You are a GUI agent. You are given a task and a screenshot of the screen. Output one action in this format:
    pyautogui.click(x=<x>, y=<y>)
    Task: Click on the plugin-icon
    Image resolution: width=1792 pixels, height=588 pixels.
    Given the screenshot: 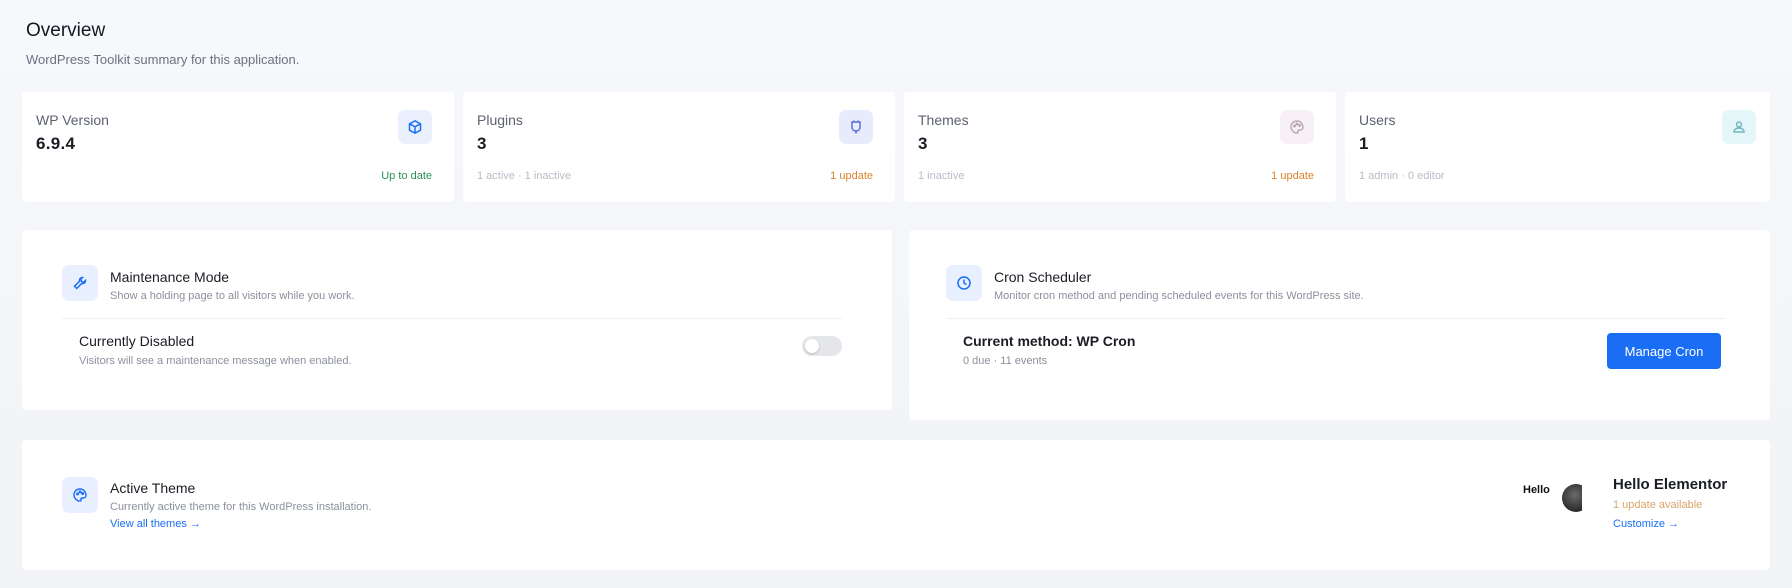 What is the action you would take?
    pyautogui.click(x=856, y=127)
    